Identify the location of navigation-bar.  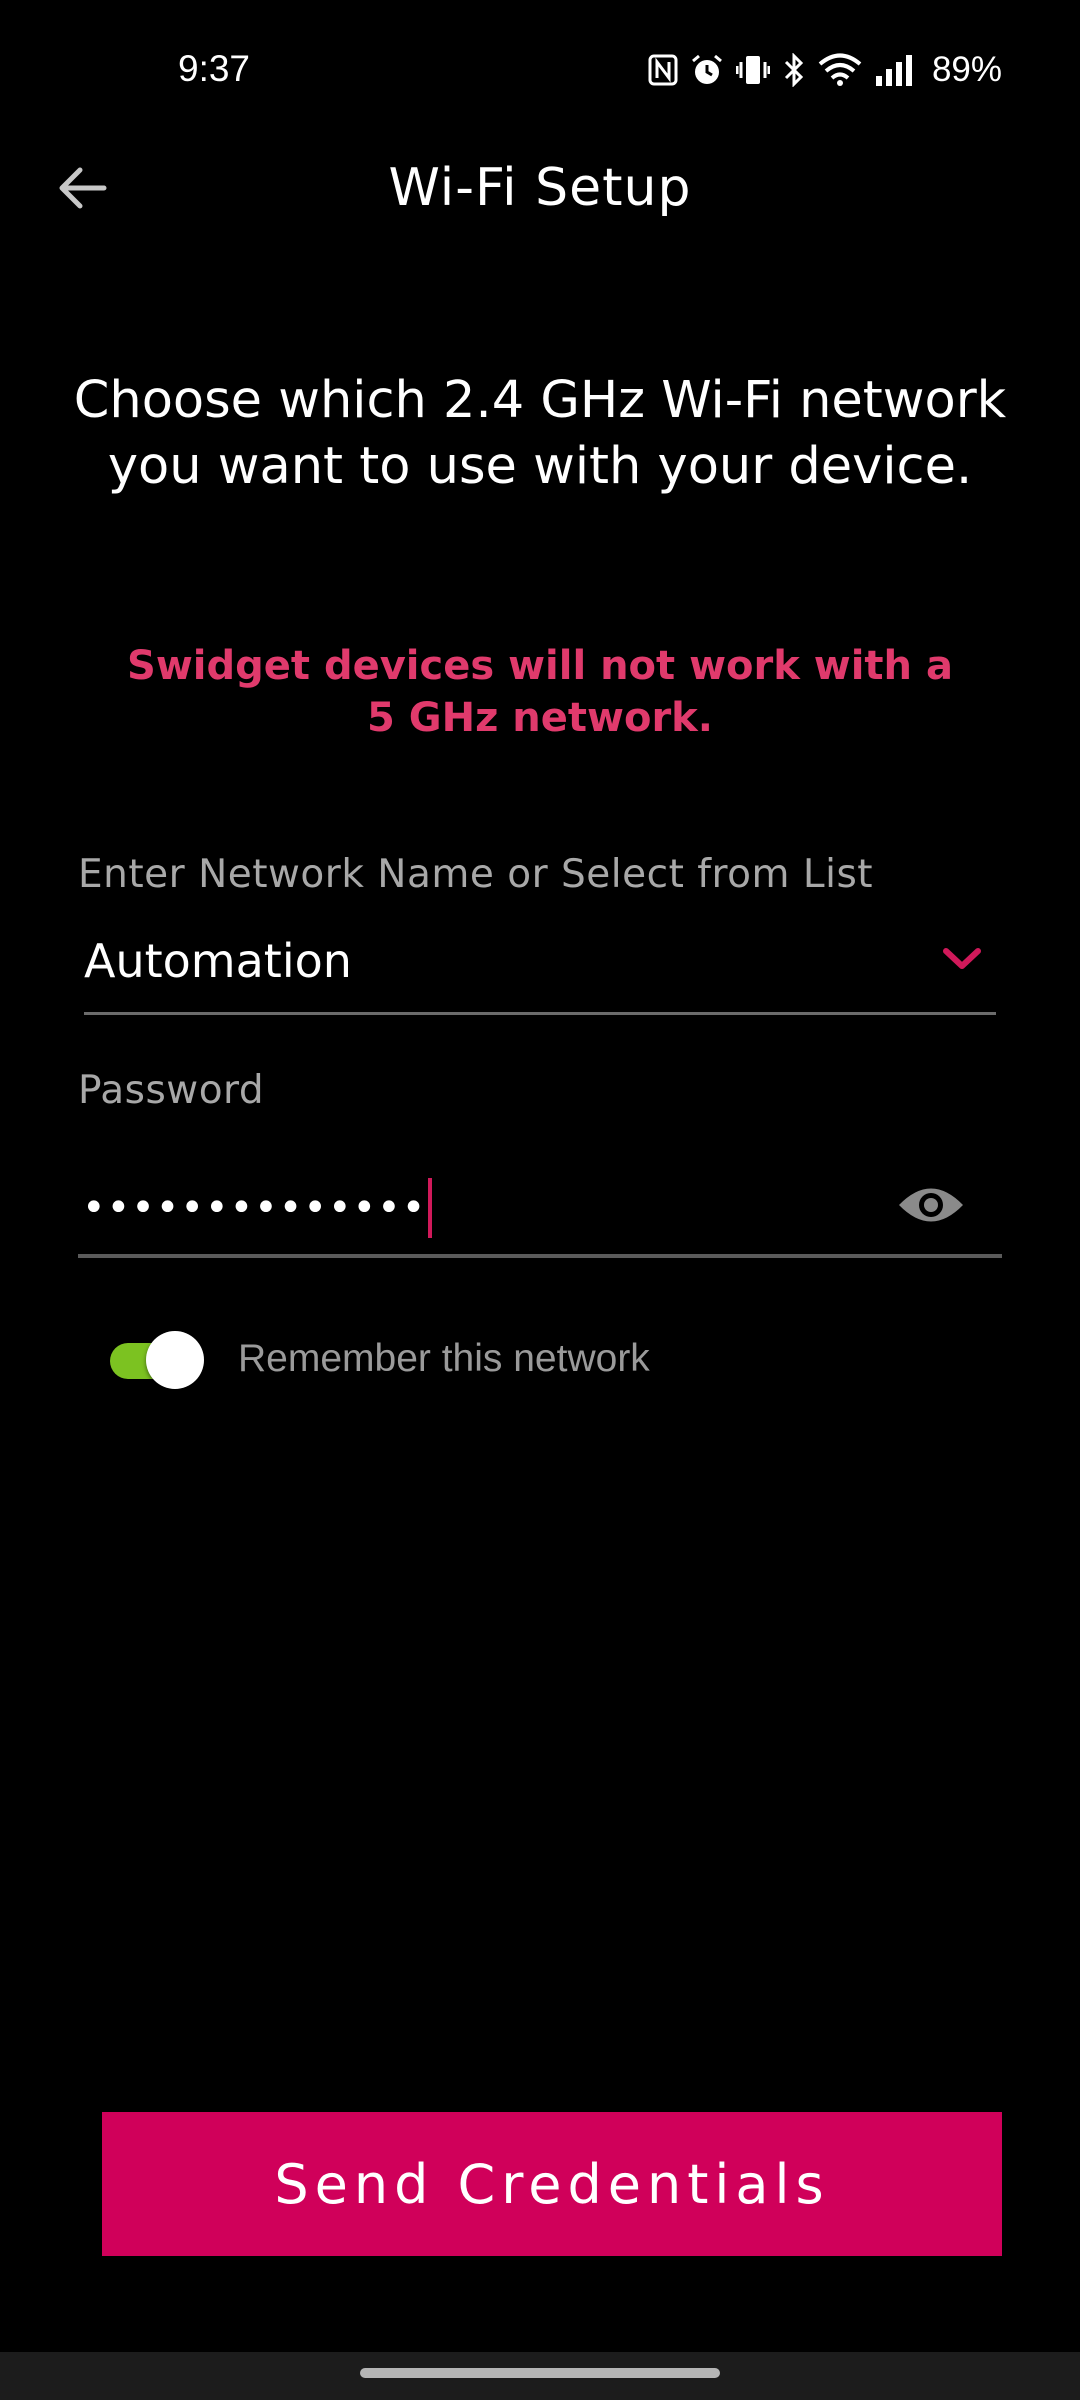
(540, 2376).